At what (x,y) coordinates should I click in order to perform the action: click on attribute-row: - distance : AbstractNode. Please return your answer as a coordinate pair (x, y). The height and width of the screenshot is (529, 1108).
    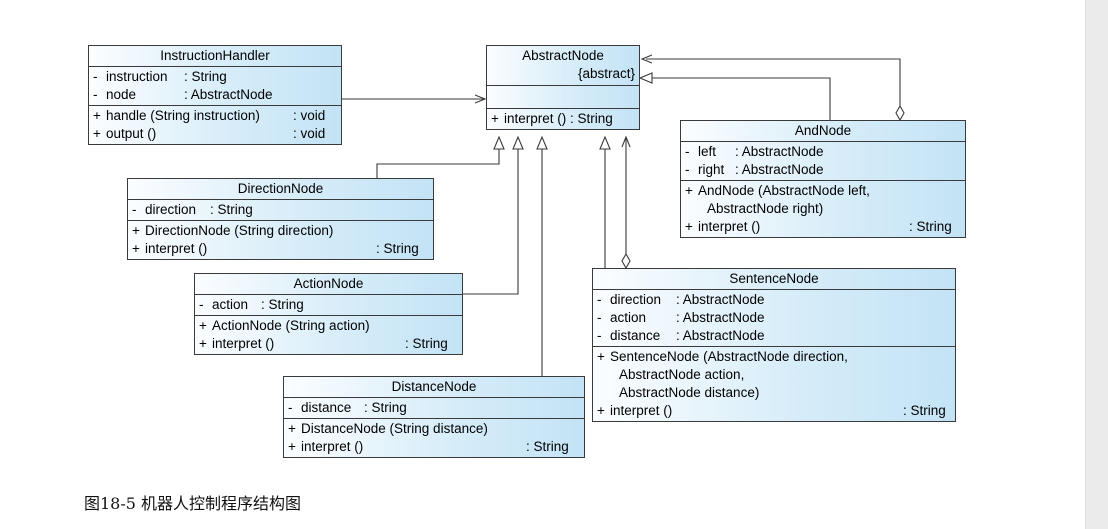
    Looking at the image, I should click on (681, 335).